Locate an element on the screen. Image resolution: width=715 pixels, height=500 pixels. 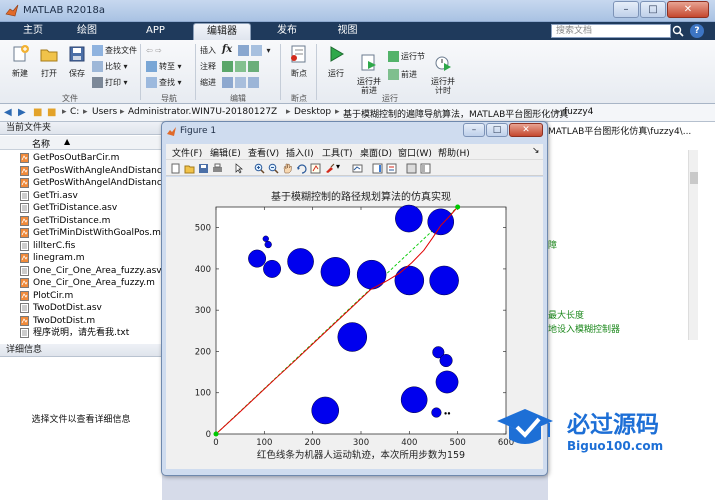
menu-window: 窗口(W) is located at coordinates (415, 152).